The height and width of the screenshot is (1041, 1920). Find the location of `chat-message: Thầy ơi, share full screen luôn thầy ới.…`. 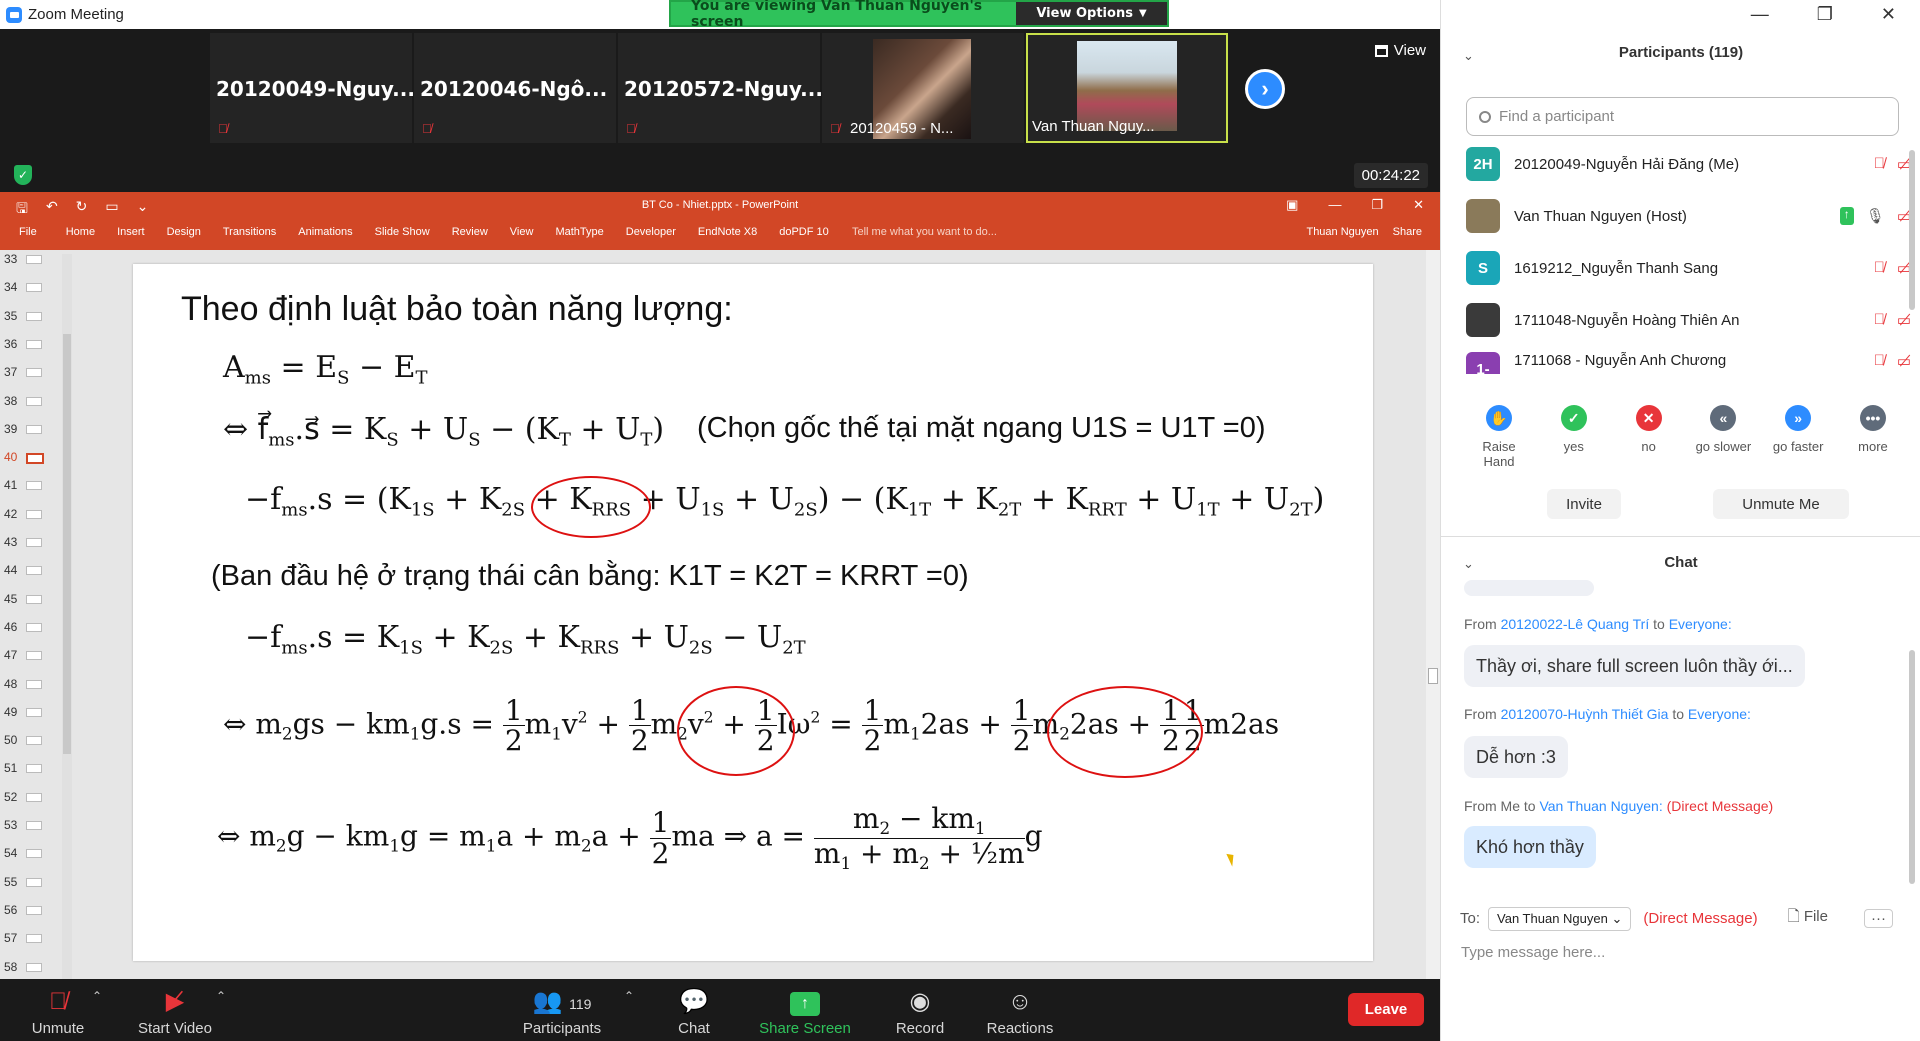

chat-message: Thầy ơi, share full screen luôn thầy ới.… is located at coordinates (1634, 666).